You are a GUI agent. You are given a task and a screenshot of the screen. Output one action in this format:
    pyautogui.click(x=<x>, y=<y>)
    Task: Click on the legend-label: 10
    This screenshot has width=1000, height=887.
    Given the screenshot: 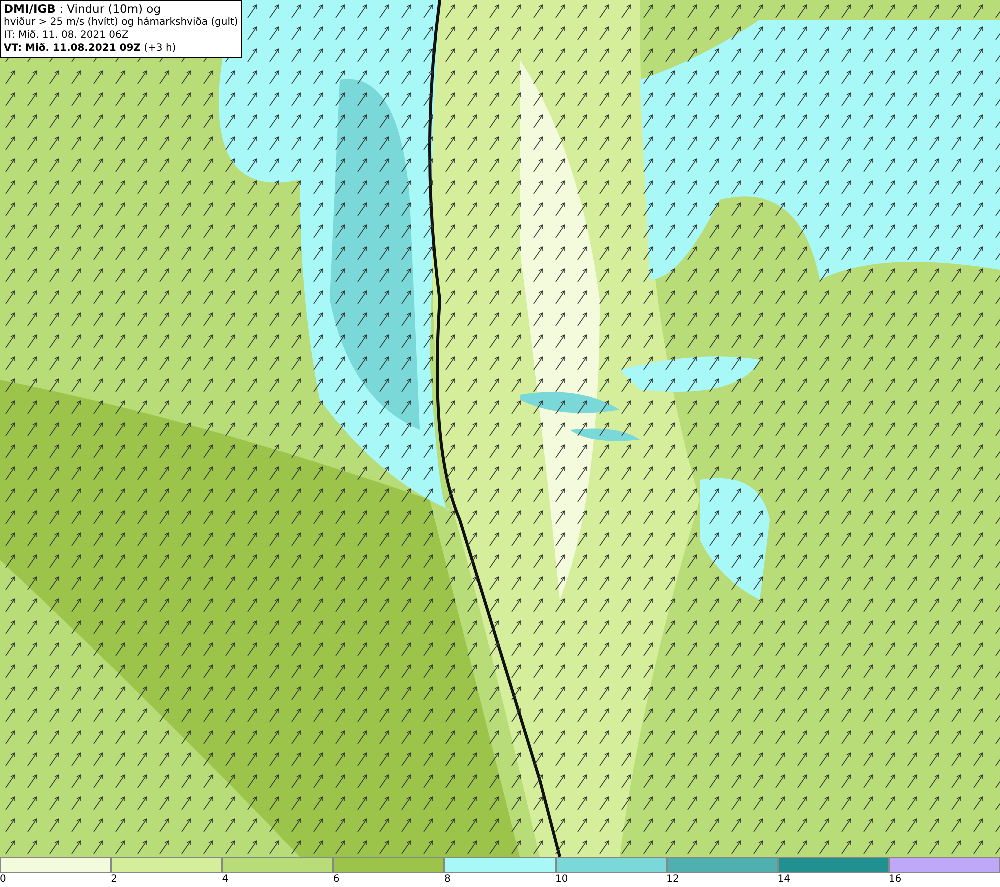 What is the action you would take?
    pyautogui.click(x=562, y=879)
    